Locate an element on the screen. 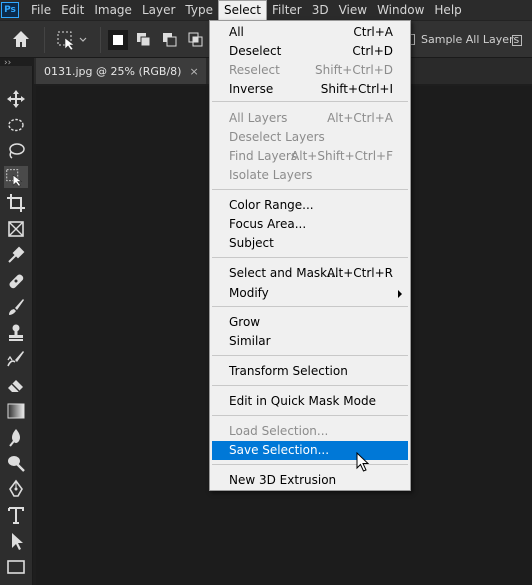 The height and width of the screenshot is (585, 532). menu-type: Type is located at coordinates (199, 10).